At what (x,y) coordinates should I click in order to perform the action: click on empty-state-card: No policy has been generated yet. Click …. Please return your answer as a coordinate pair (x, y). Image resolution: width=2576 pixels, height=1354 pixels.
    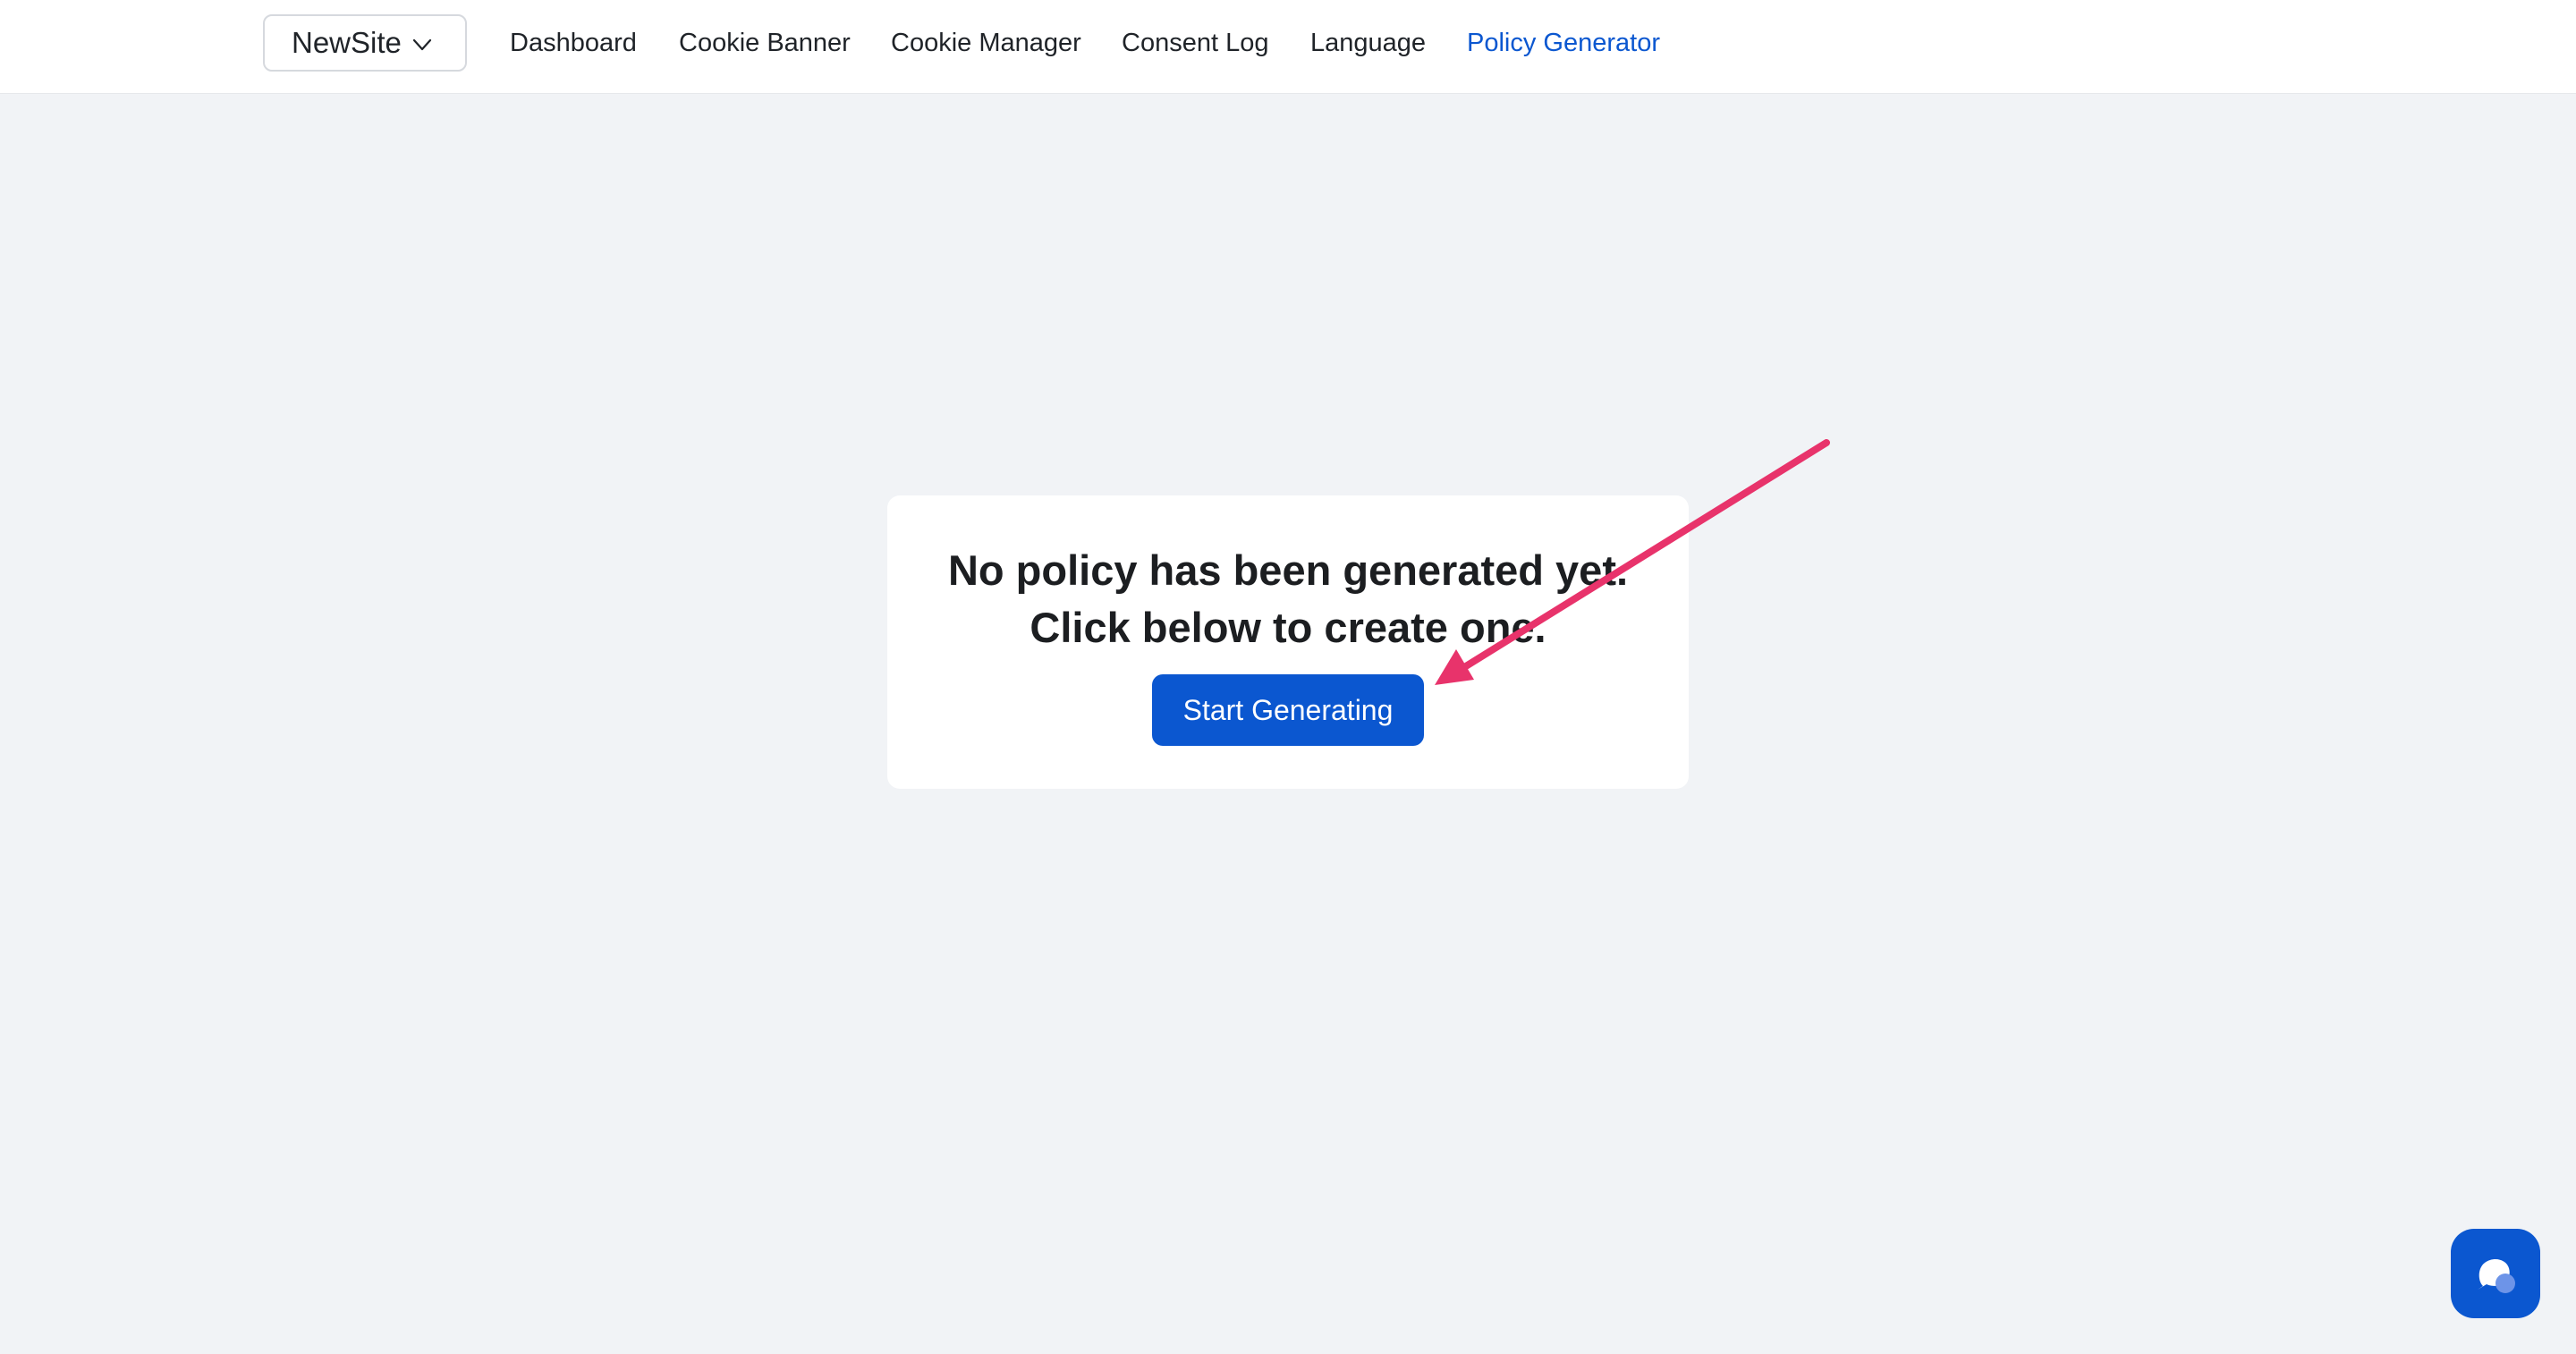
    Looking at the image, I should click on (1288, 642).